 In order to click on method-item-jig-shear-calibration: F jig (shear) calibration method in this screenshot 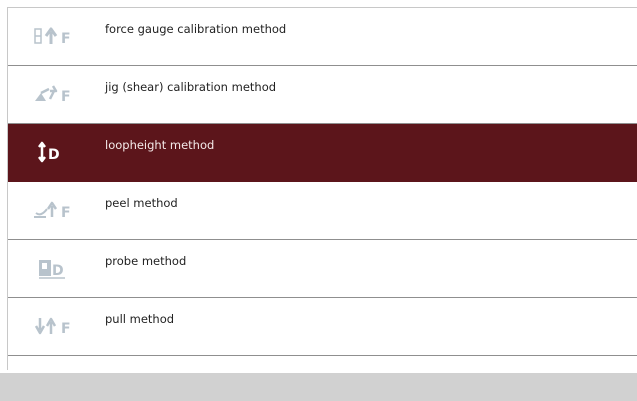, I will do `click(322, 95)`.